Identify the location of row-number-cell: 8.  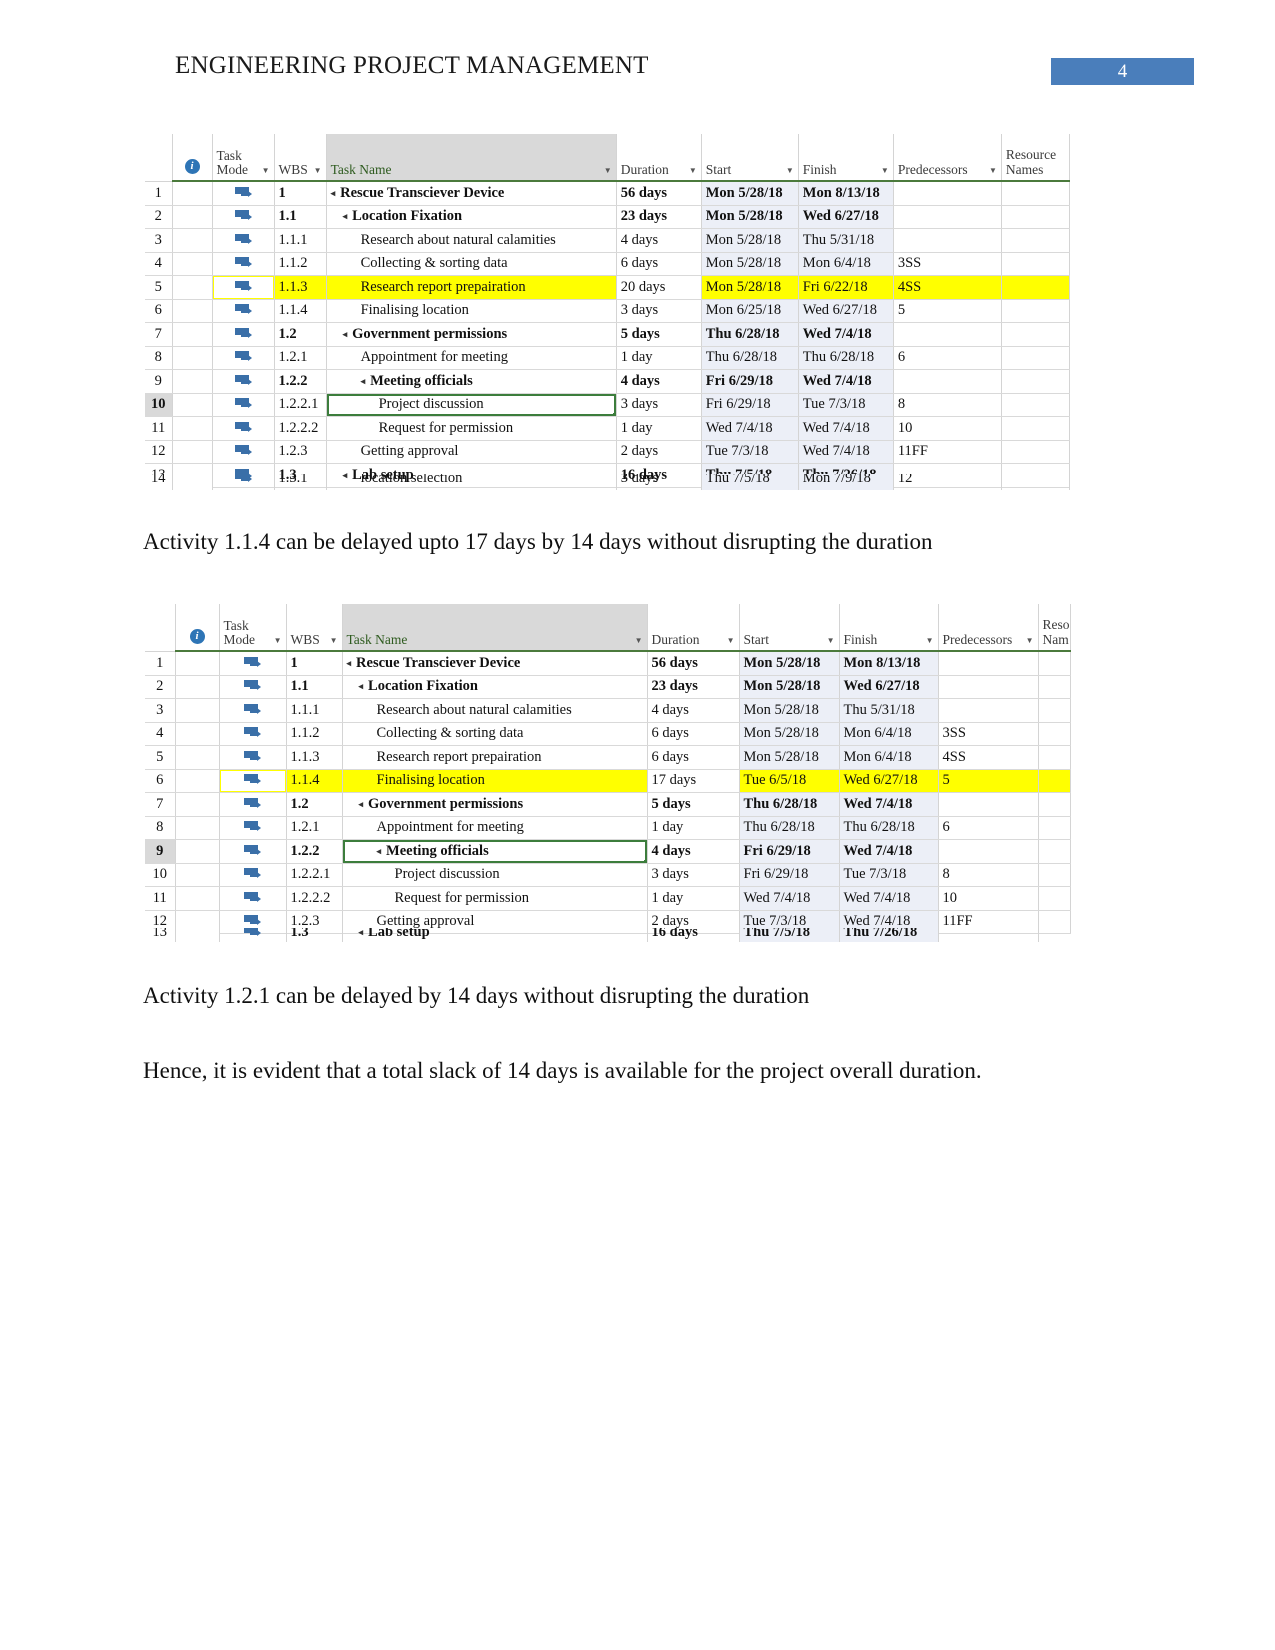
(159, 358).